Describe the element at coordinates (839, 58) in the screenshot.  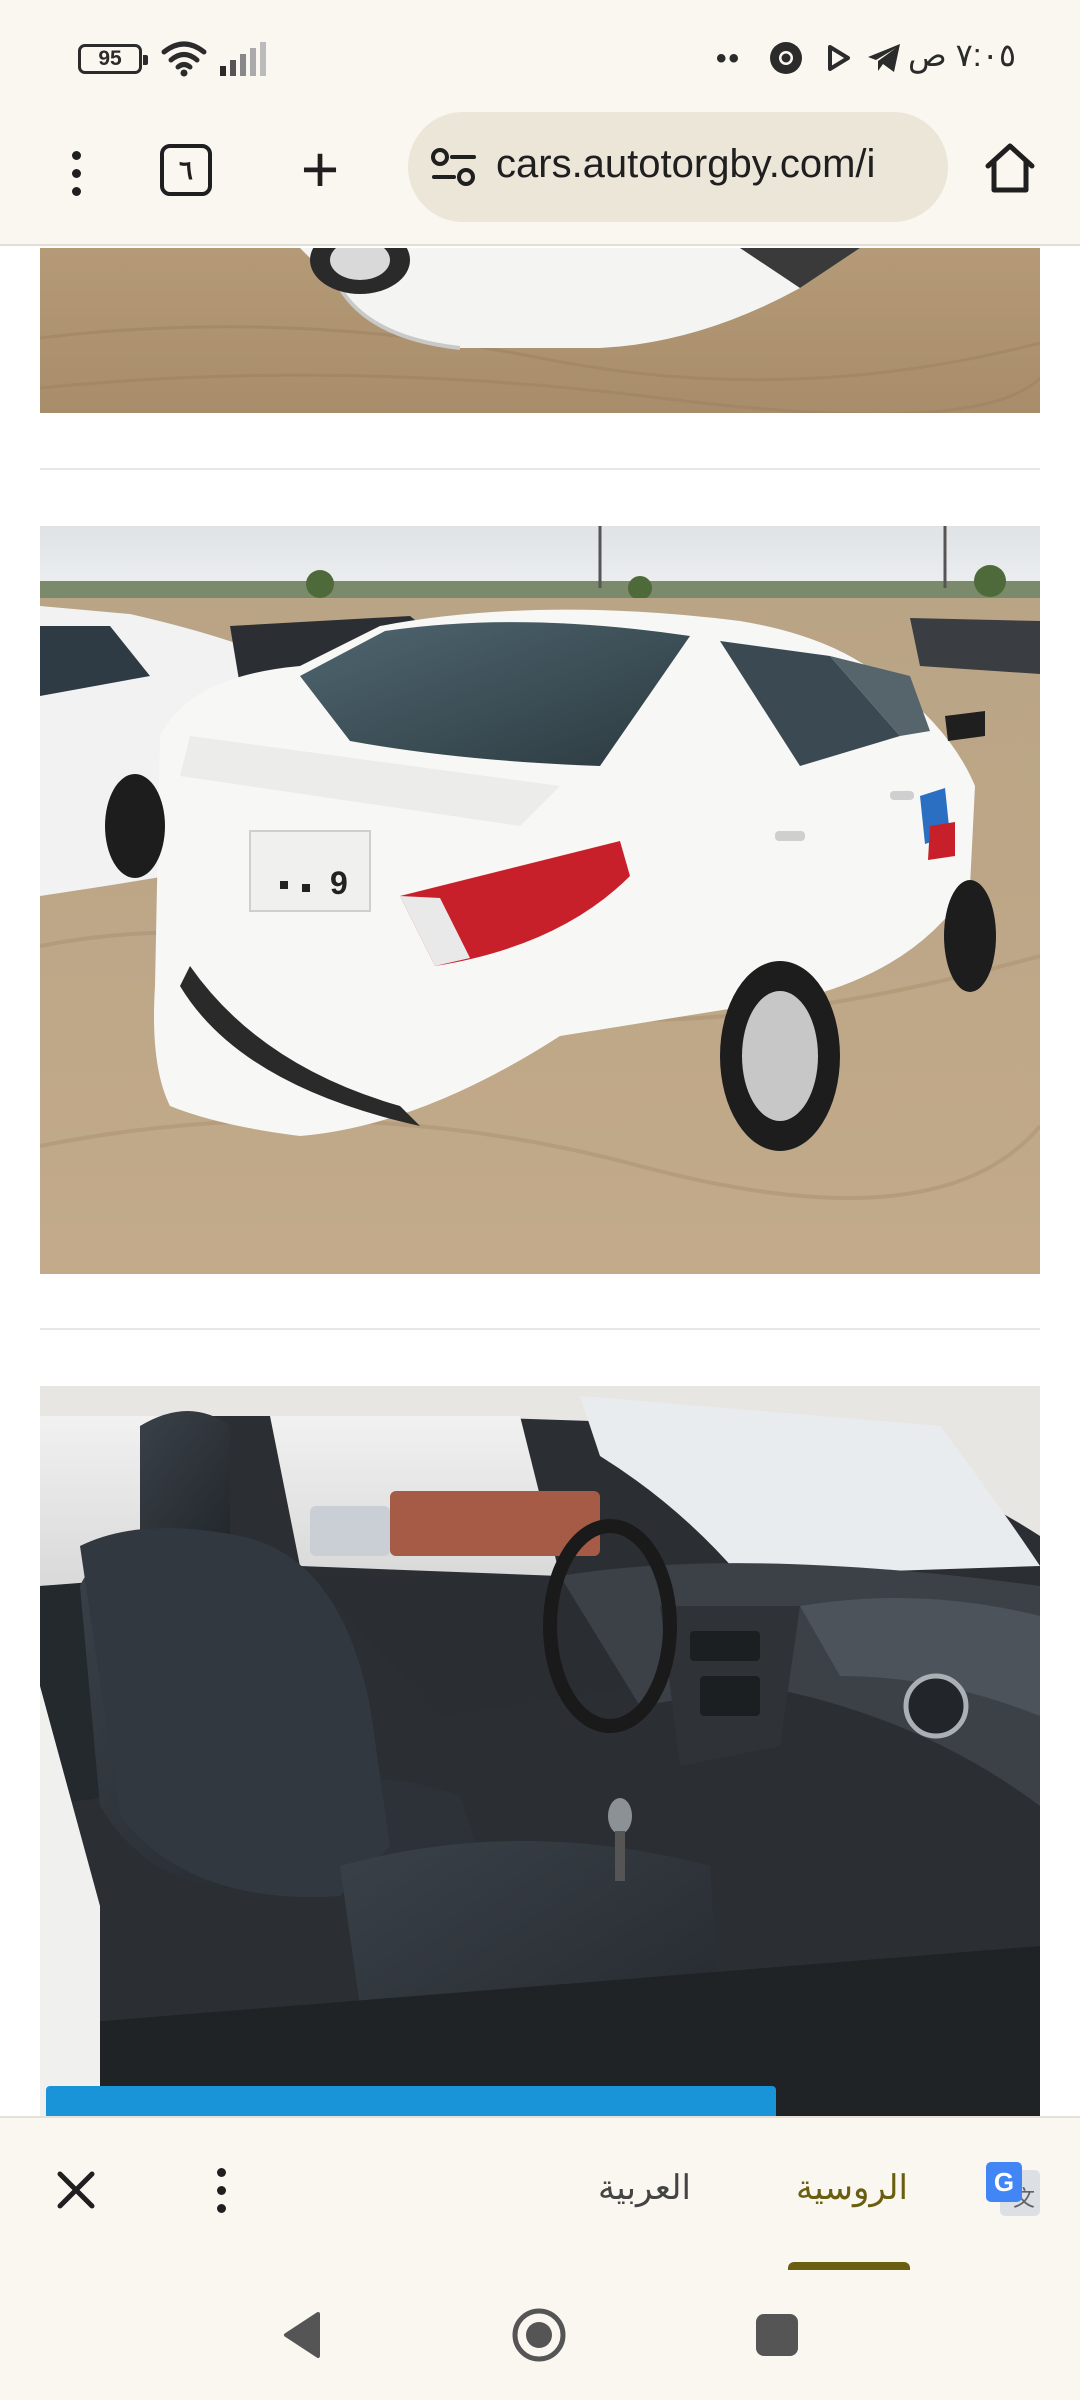
I see `play-icon` at that location.